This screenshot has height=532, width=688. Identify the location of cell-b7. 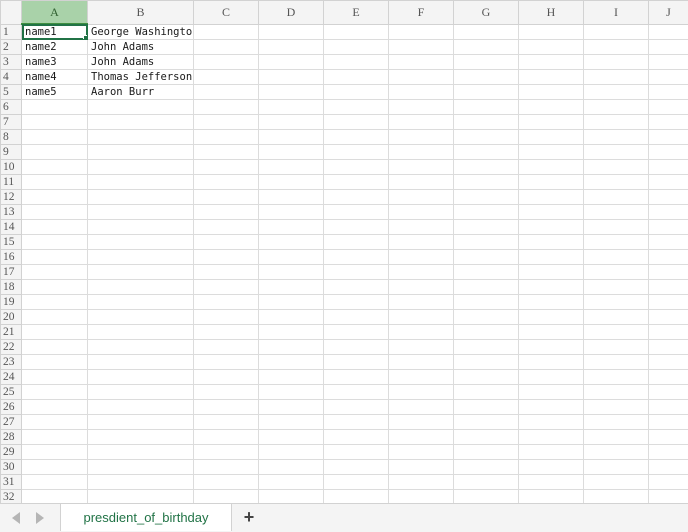
(141, 122).